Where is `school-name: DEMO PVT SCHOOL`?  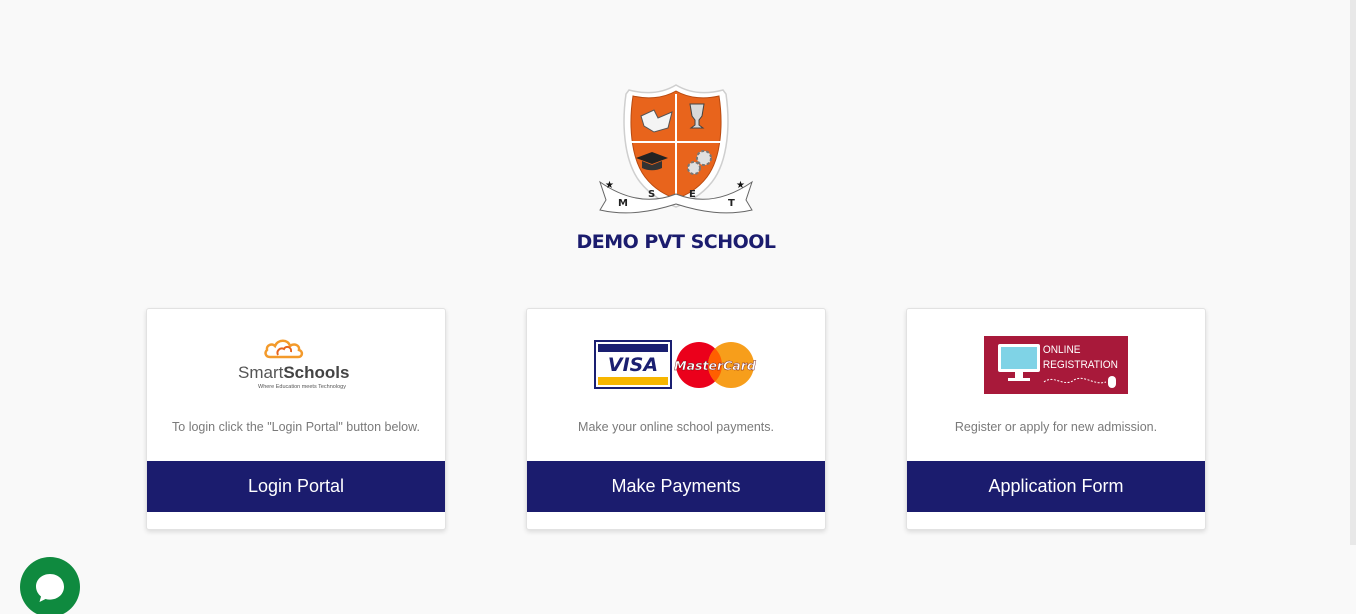
school-name: DEMO PVT SCHOOL is located at coordinates (676, 242).